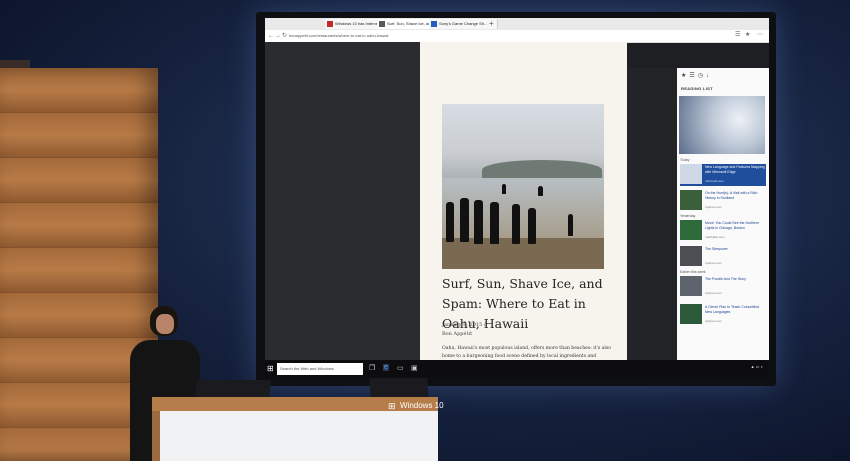 The height and width of the screenshot is (461, 850). I want to click on reading-list-title: READING LIST, so click(697, 88).